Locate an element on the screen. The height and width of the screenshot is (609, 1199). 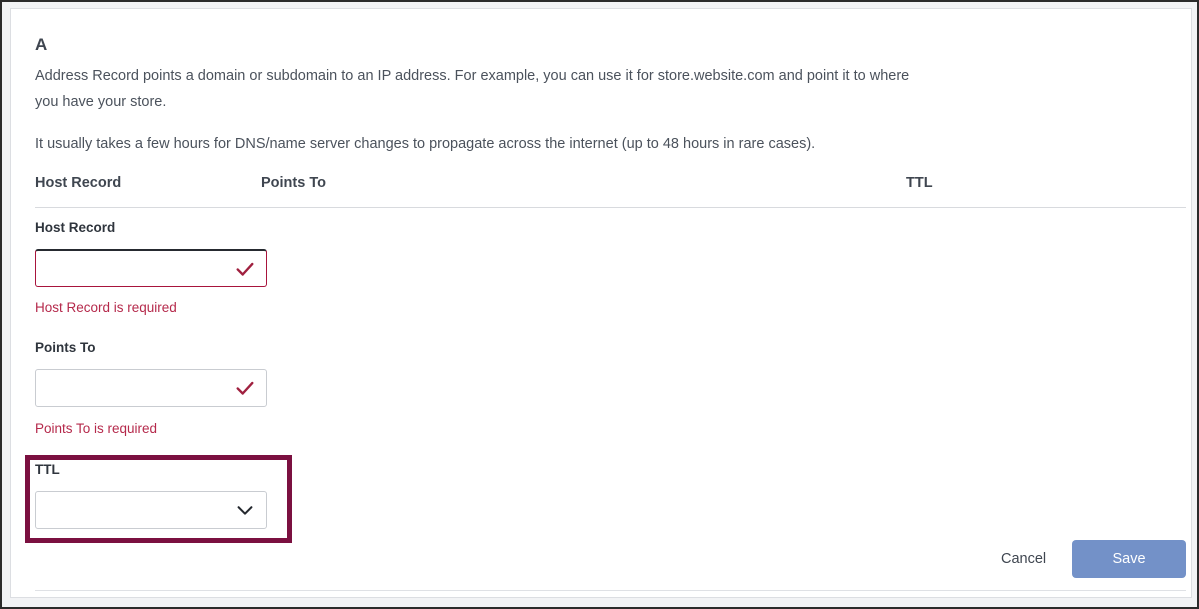
record-type-heading: A is located at coordinates (41, 44).